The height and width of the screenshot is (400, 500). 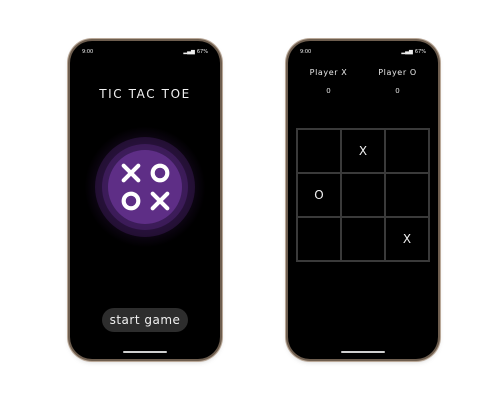 I want to click on scoreboard: Player X 0 Player O 0, so click(x=363, y=81).